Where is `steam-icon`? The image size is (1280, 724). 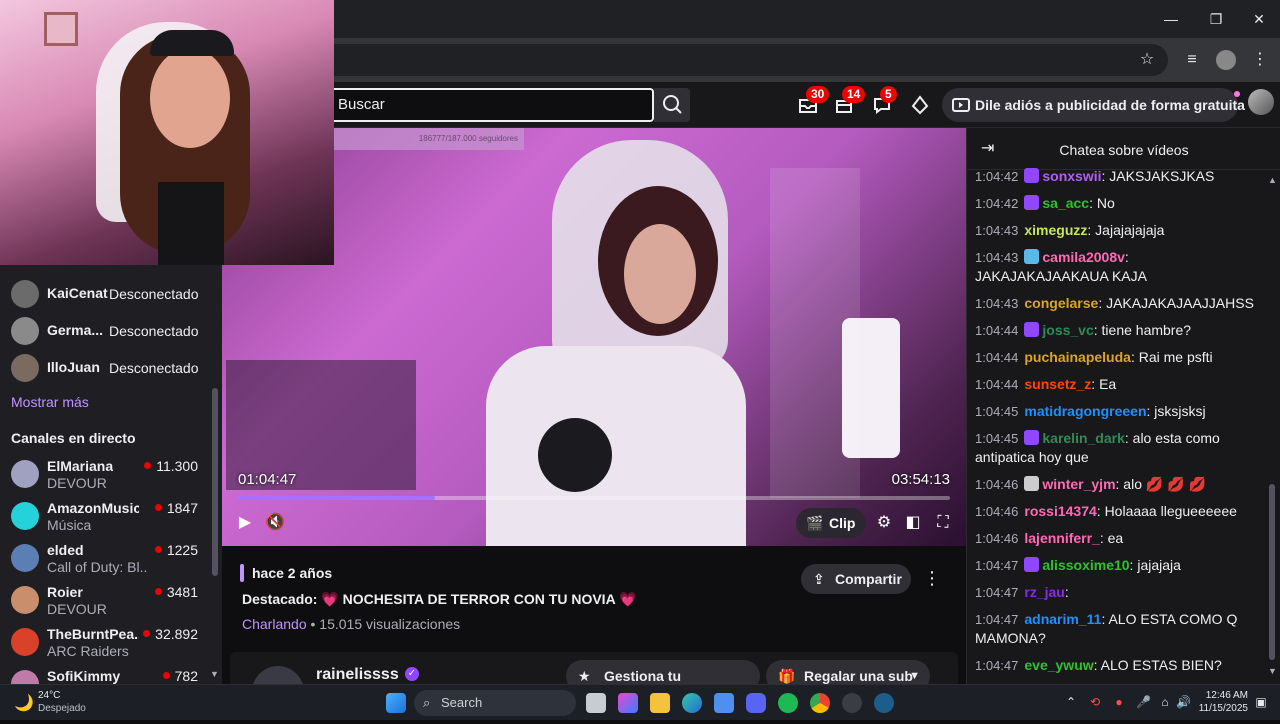
steam-icon is located at coordinates (884, 703).